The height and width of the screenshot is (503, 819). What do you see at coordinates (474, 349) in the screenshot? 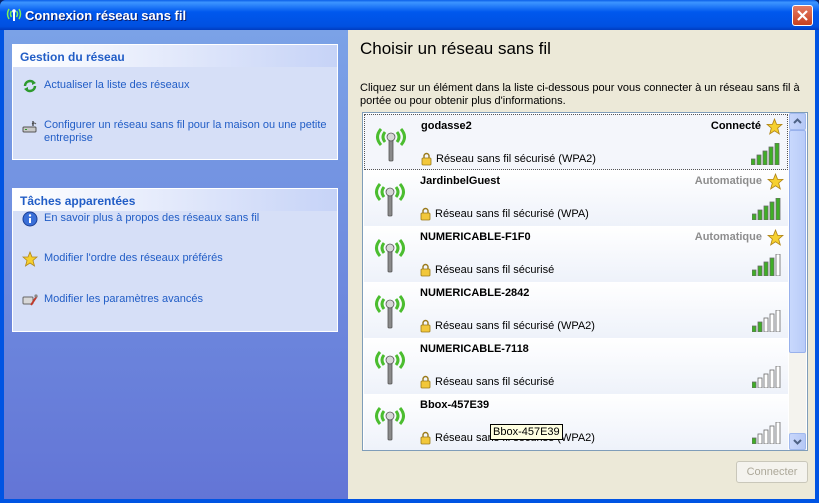
I see `network-ssid: NUMERICABLE-7118` at bounding box center [474, 349].